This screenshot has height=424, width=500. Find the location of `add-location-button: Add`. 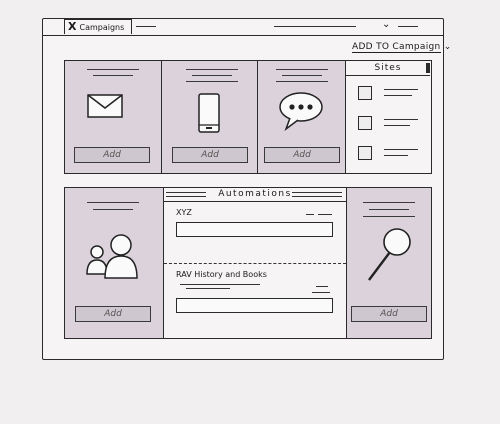

add-location-button: Add is located at coordinates (389, 314).